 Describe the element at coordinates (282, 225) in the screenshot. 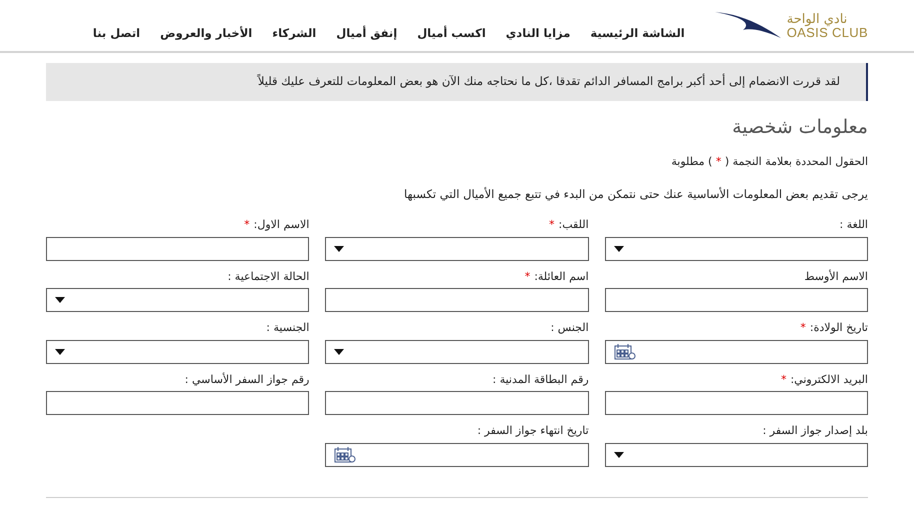

I see `field-label: الاسم الاول:` at that location.